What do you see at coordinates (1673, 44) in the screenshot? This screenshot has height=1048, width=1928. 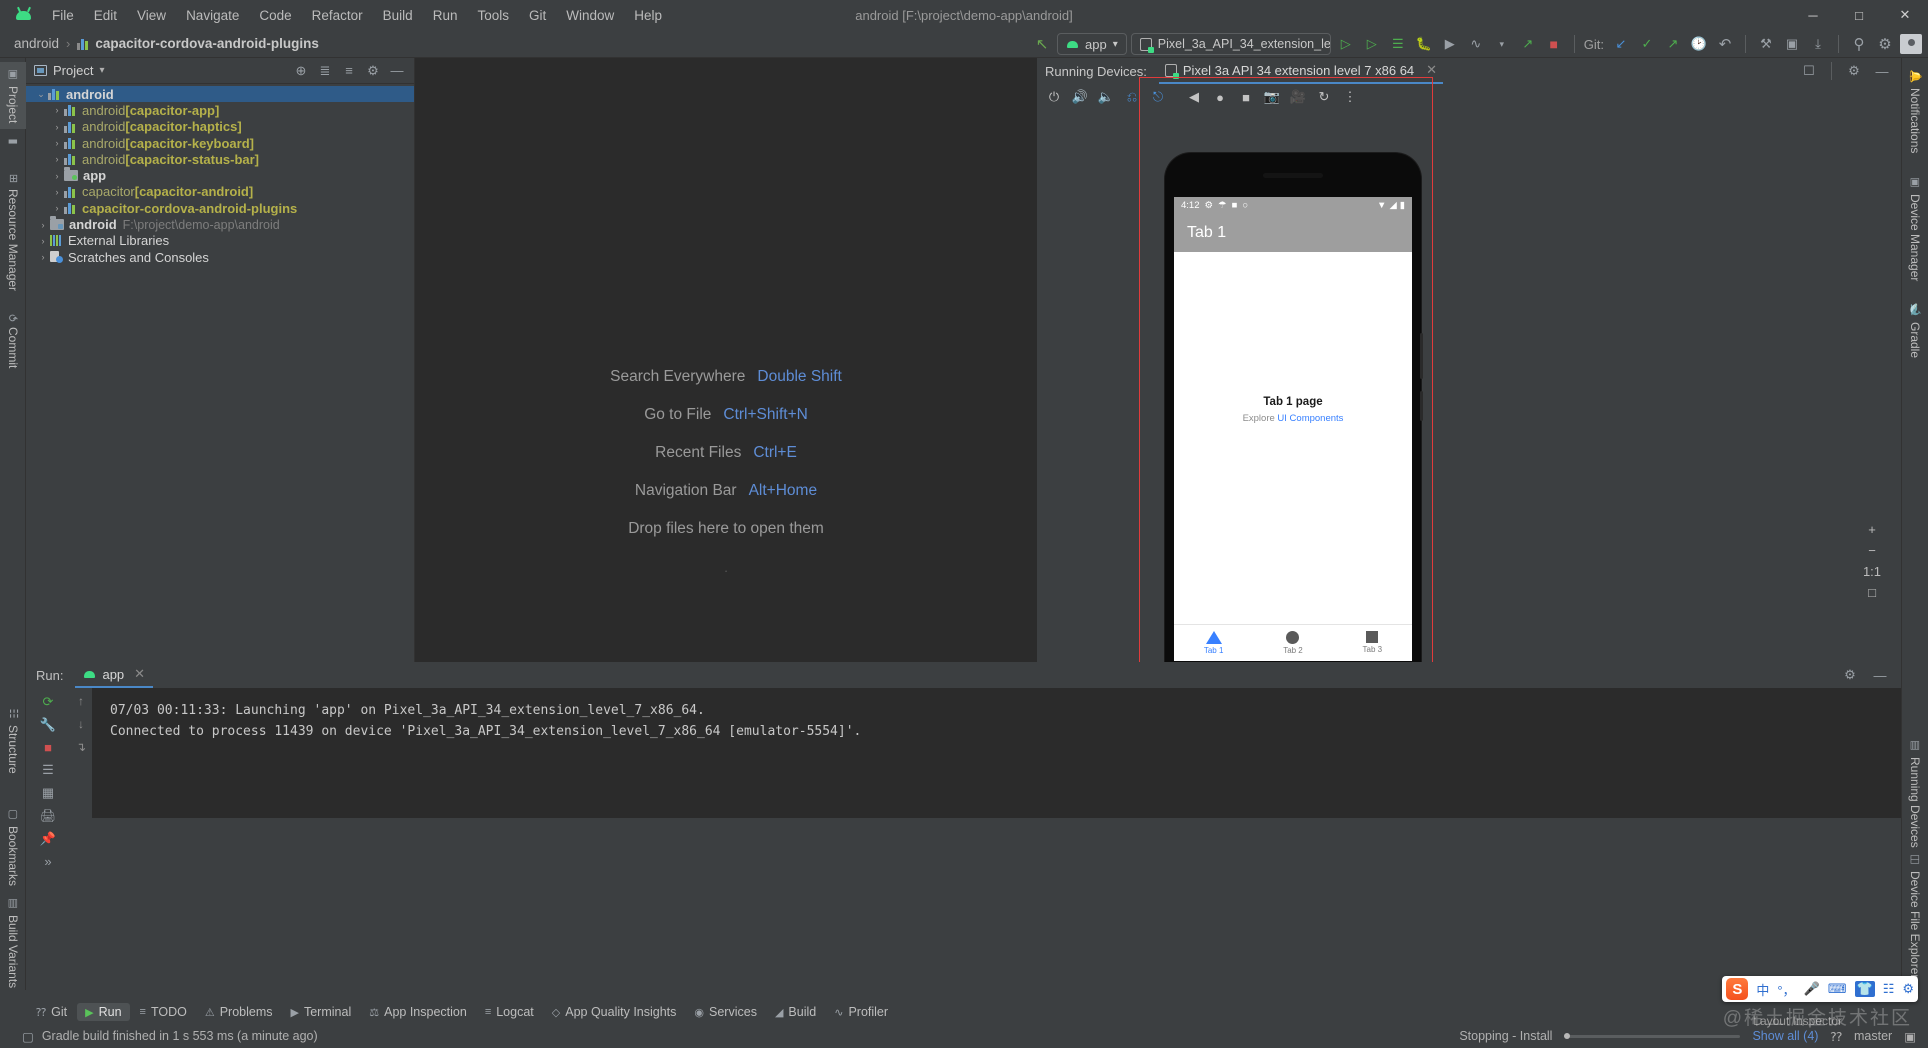 I see `git-push-icon: ↗` at bounding box center [1673, 44].